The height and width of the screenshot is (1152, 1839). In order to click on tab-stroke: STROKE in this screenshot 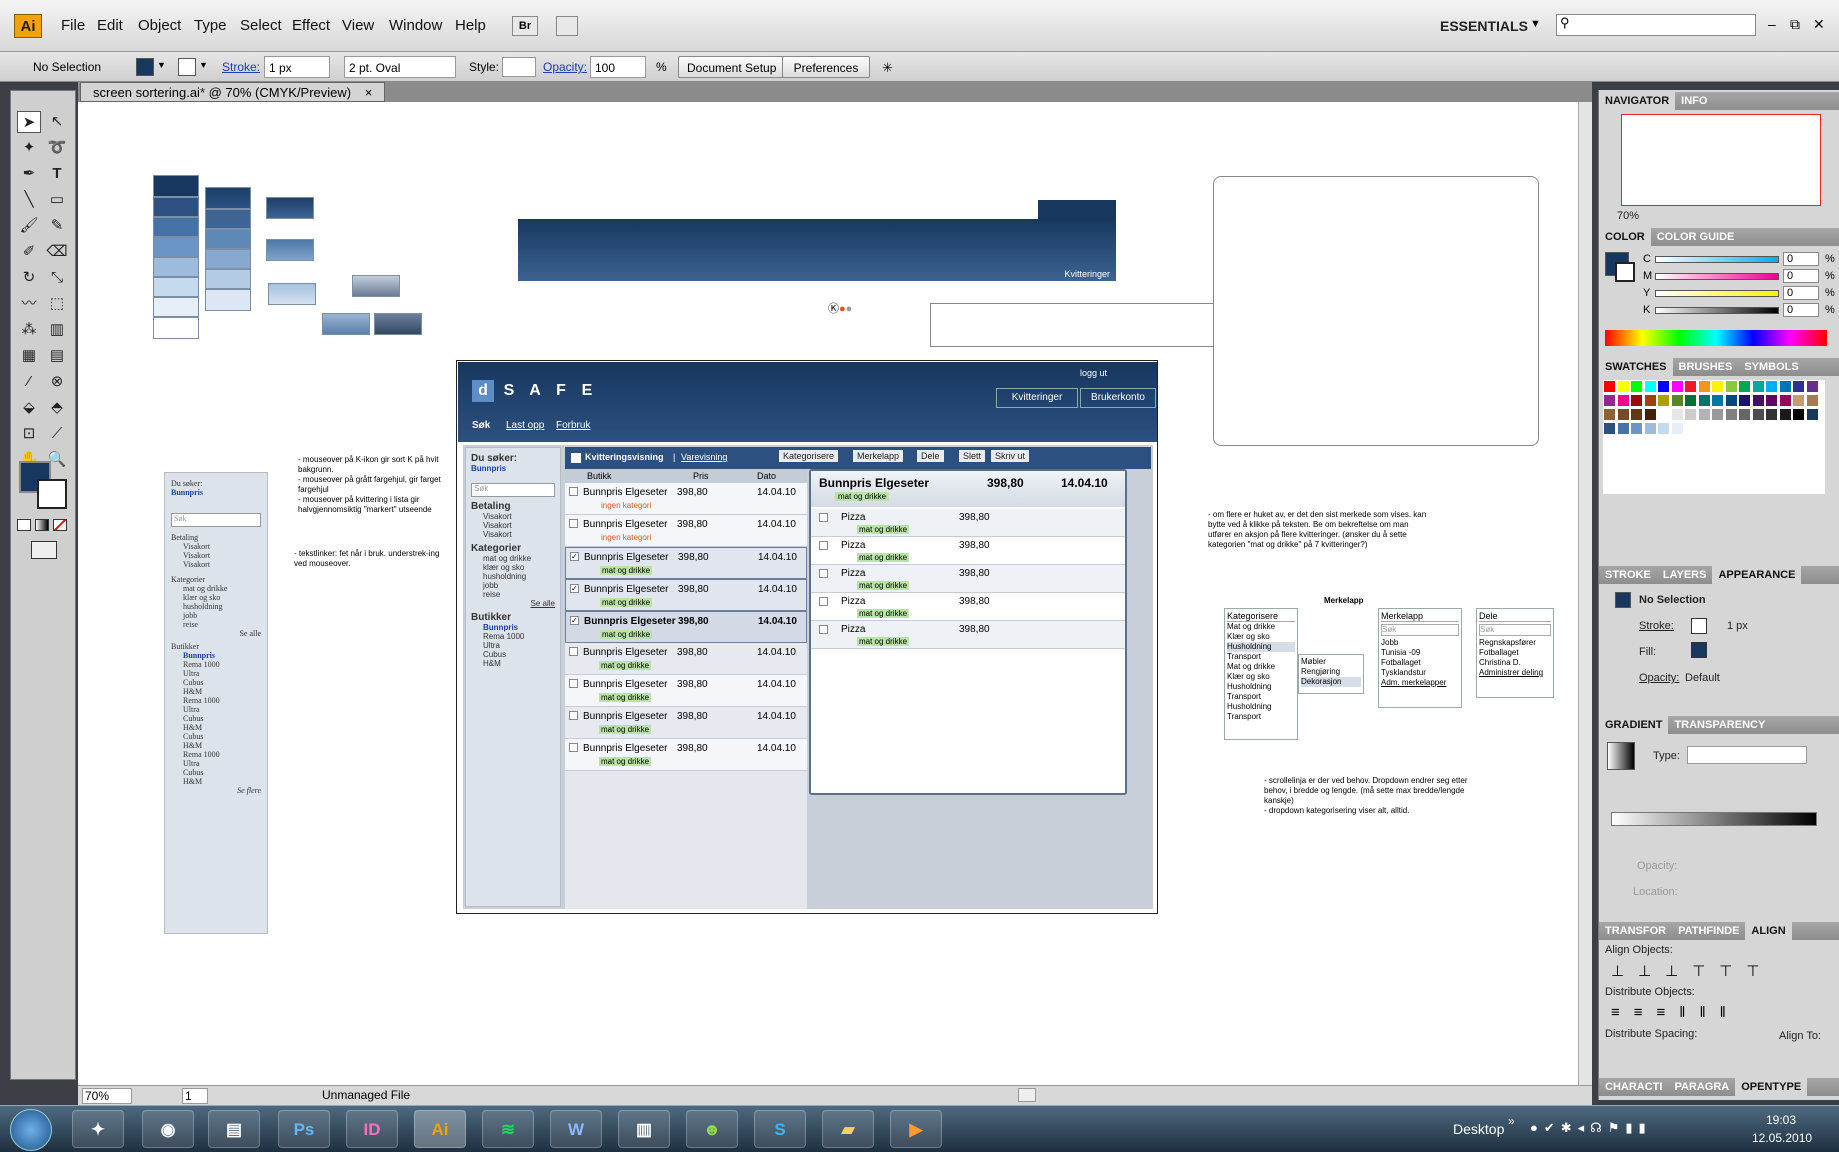, I will do `click(1628, 575)`.